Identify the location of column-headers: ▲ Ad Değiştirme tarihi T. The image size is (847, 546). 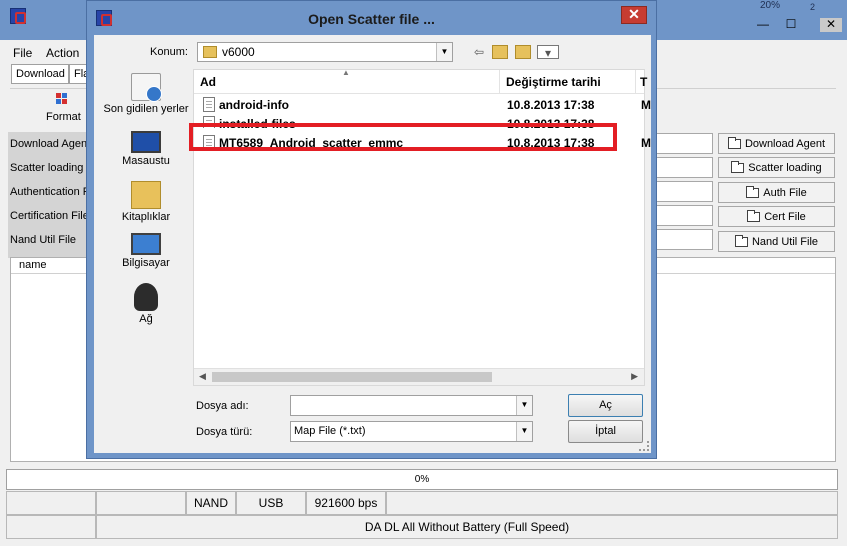
(420, 81).